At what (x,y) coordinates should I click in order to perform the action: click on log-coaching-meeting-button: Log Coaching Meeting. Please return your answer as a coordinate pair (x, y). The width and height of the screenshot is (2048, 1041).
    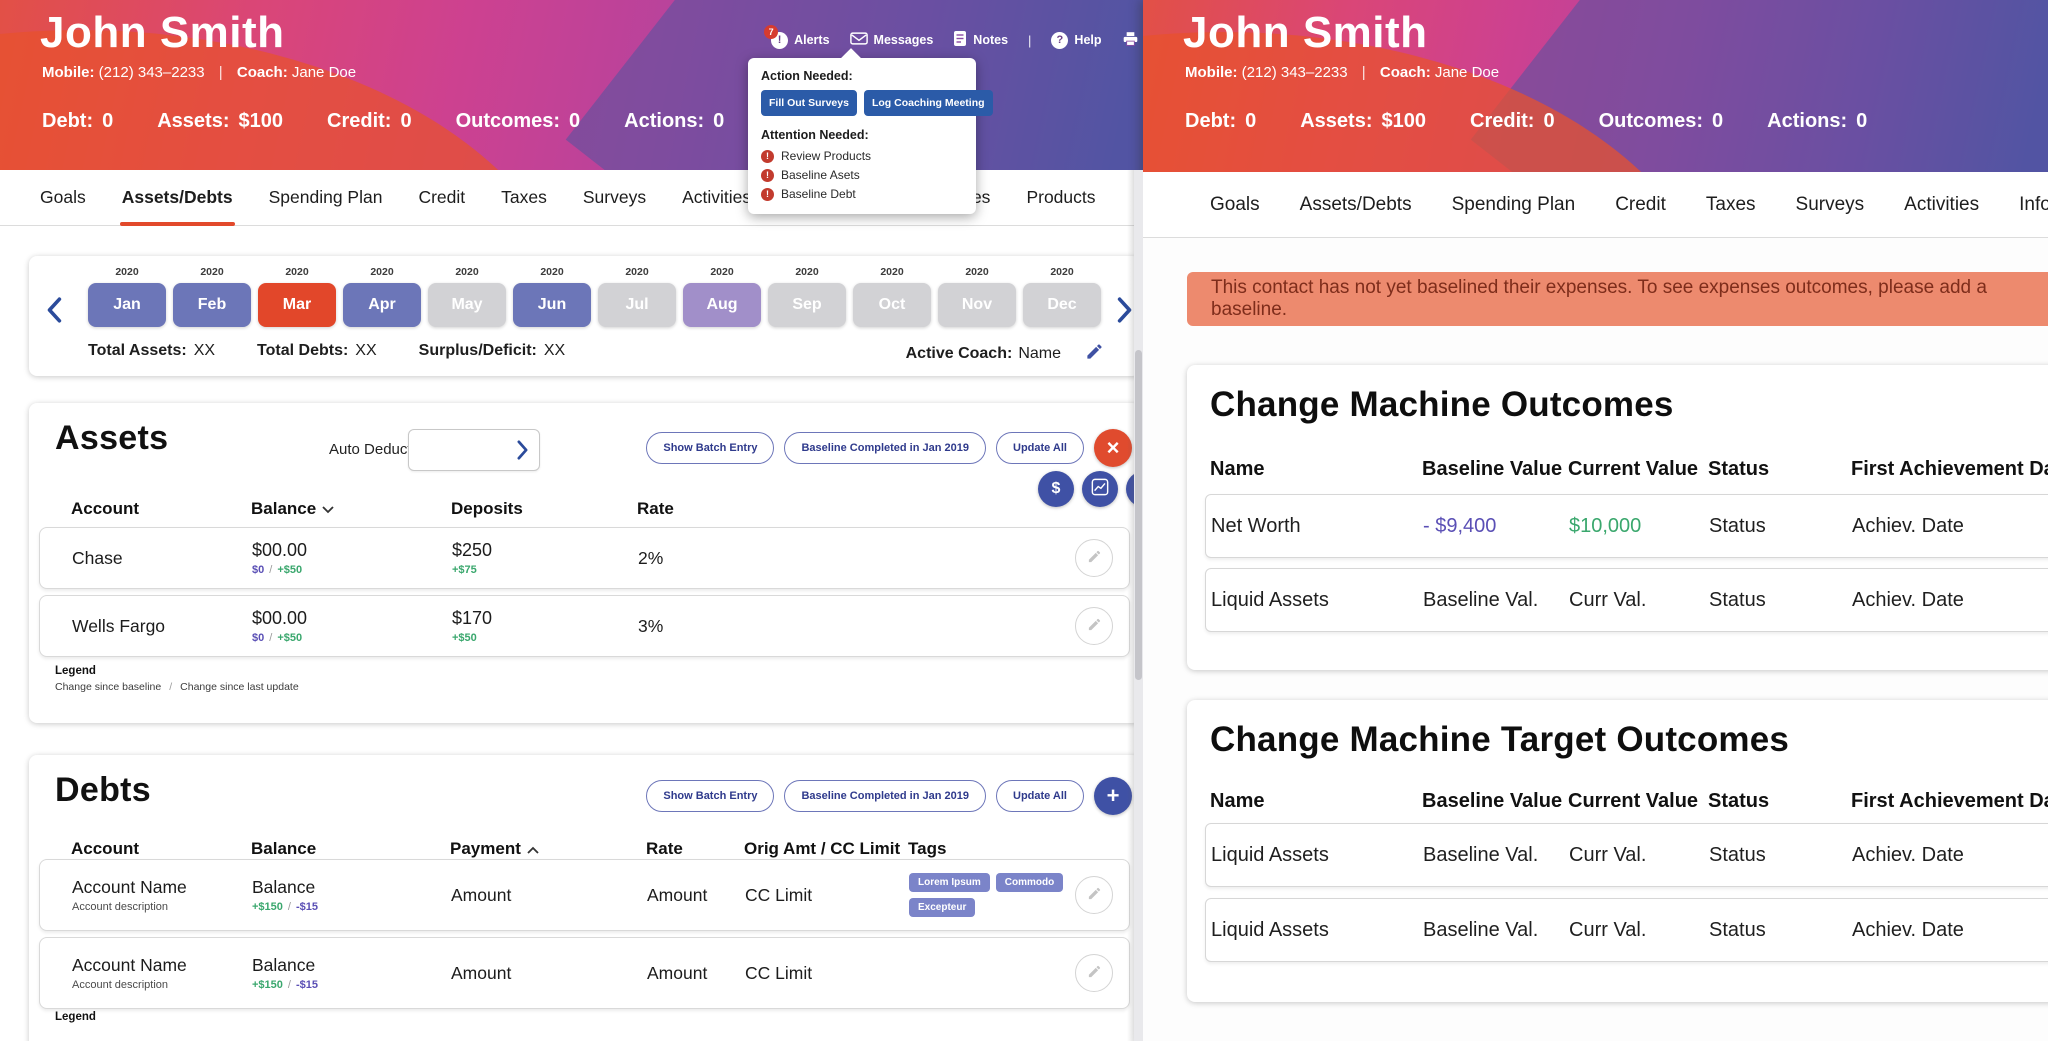
    Looking at the image, I should click on (928, 103).